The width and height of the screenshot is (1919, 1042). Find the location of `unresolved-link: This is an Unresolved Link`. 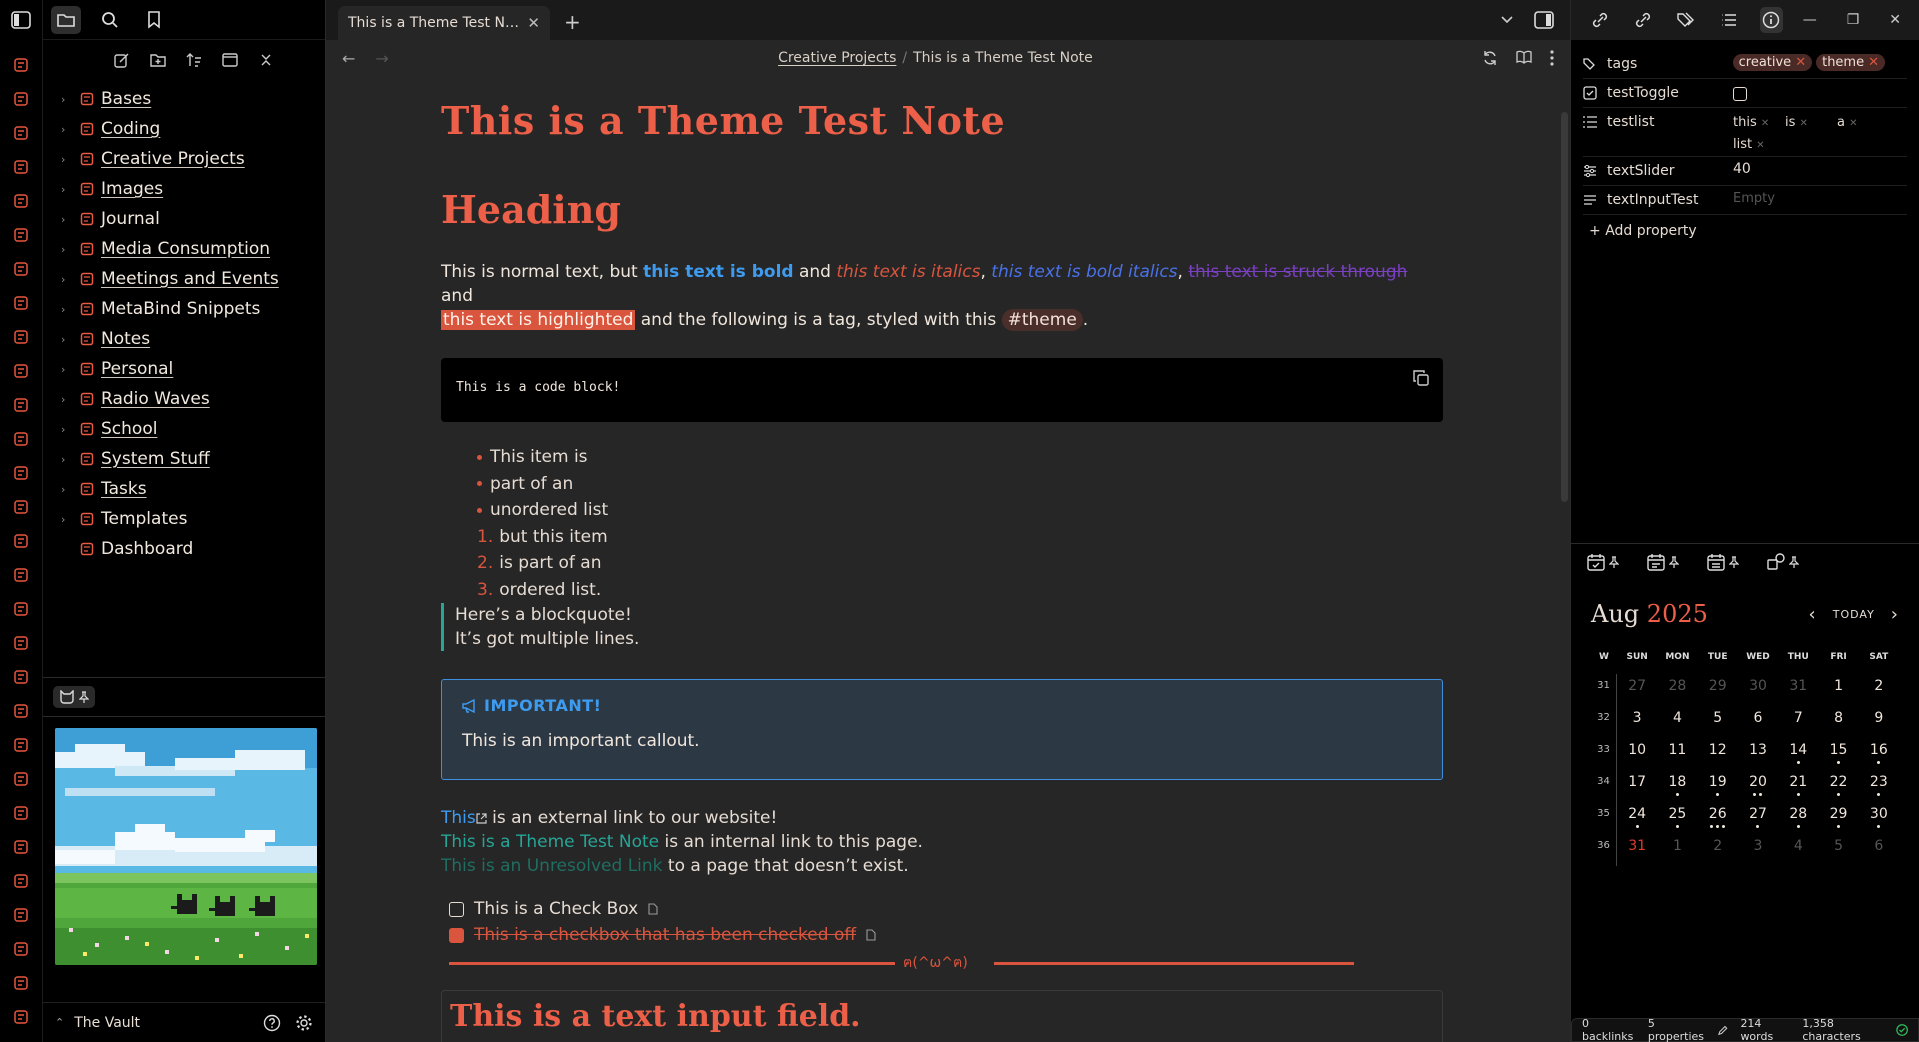

unresolved-link: This is an Unresolved Link is located at coordinates (552, 866).